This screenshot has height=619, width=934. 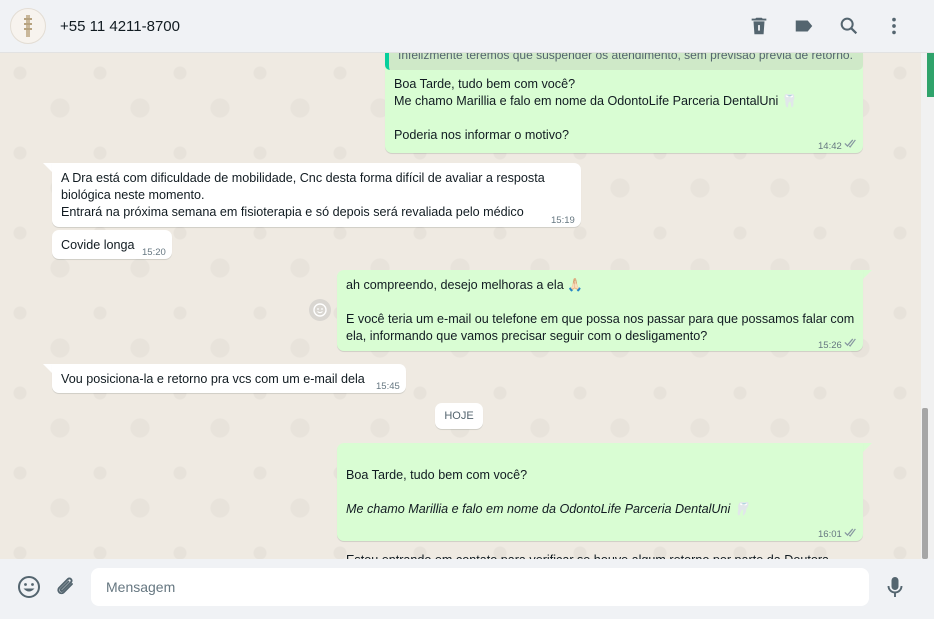 I want to click on chat-header: +55 11 4211-8700, so click(x=467, y=26).